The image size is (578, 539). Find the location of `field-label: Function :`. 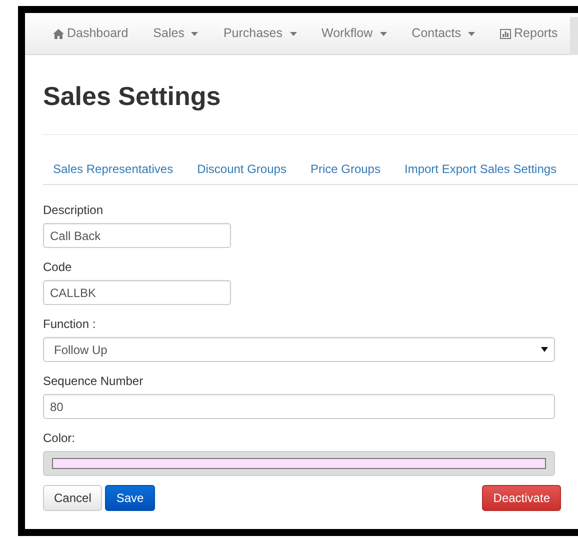

field-label: Function : is located at coordinates (70, 325).